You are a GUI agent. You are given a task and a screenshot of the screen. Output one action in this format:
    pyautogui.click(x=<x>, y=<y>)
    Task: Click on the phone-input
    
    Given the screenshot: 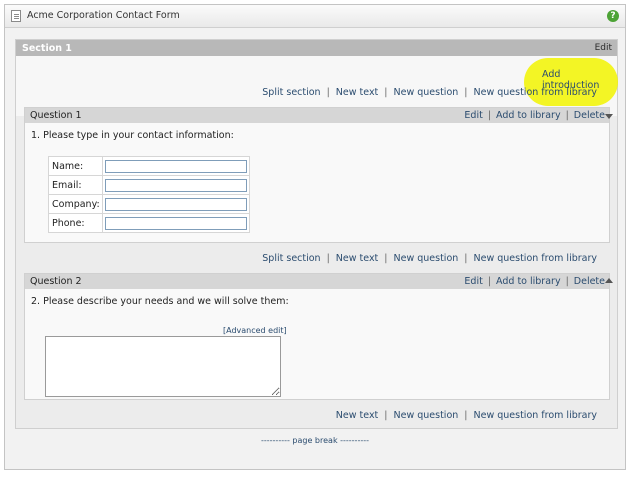 What is the action you would take?
    pyautogui.click(x=175, y=223)
    